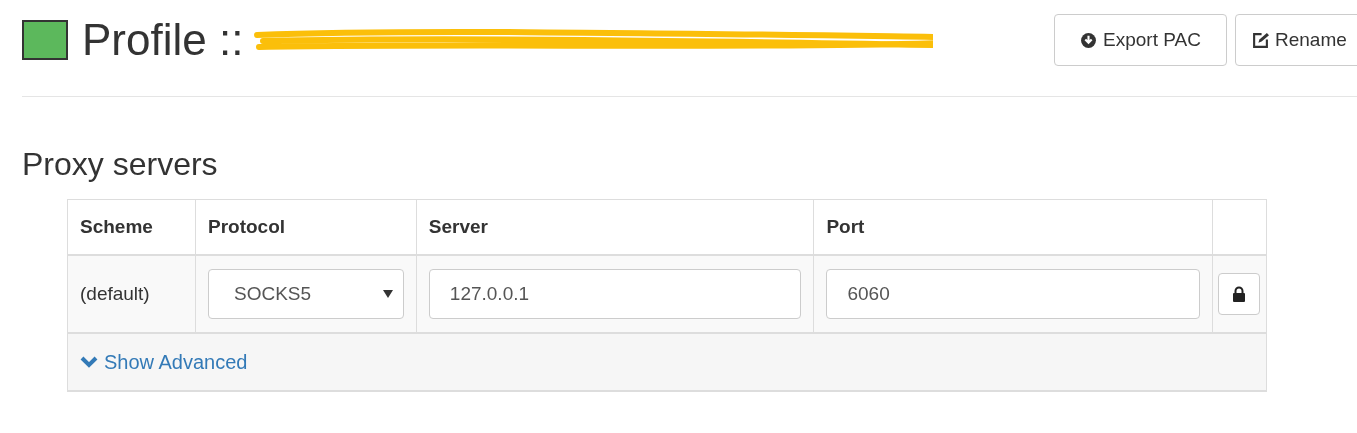 The width and height of the screenshot is (1357, 433). I want to click on column-header: Port, so click(1013, 227).